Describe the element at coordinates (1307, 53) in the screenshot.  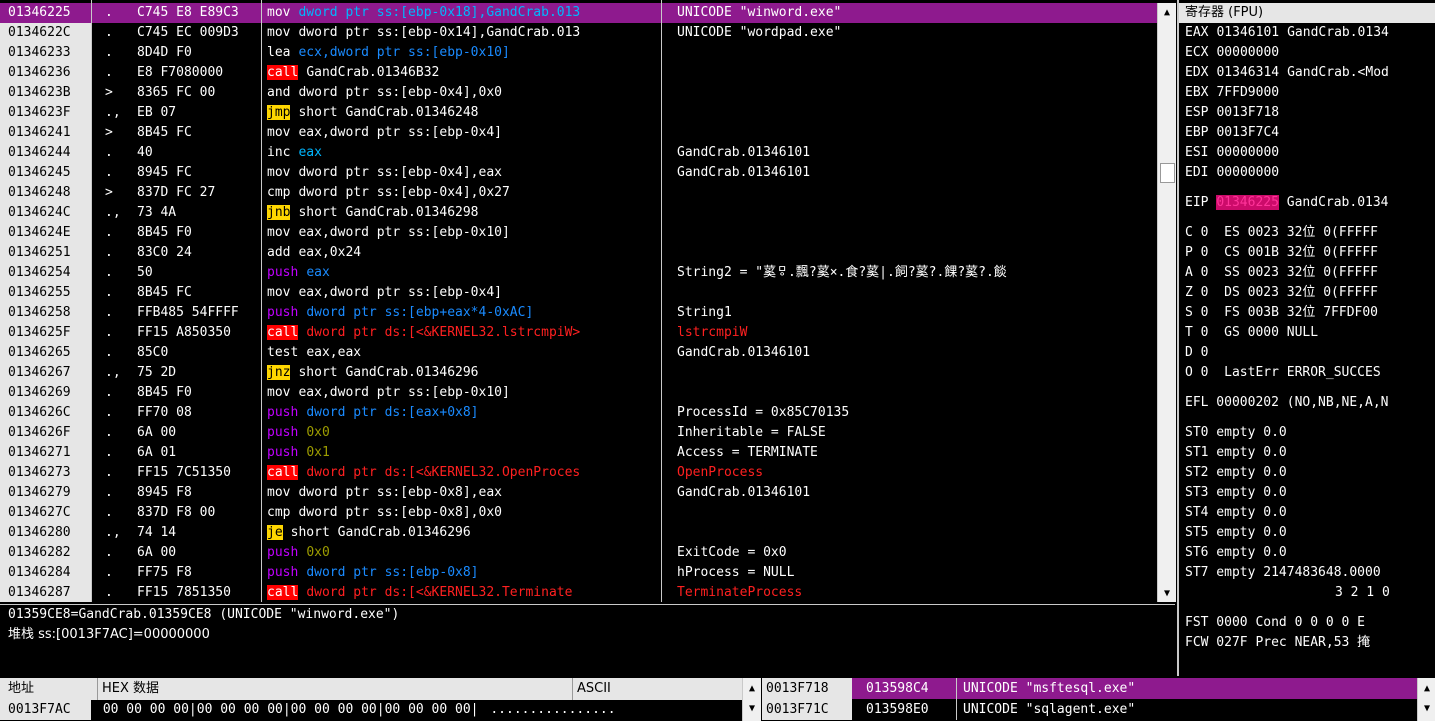
I see `register-ecx: ECX 00000000` at that location.